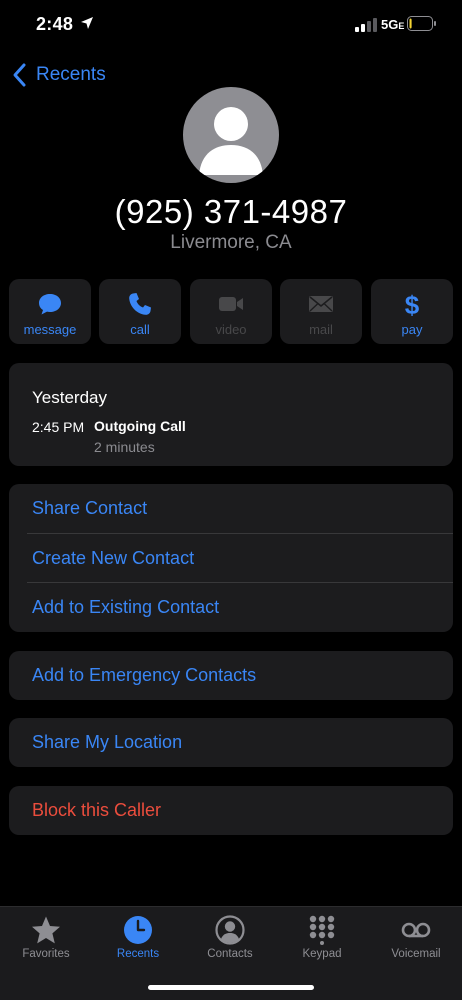  What do you see at coordinates (55, 24) in the screenshot?
I see `status-time: 2:48` at bounding box center [55, 24].